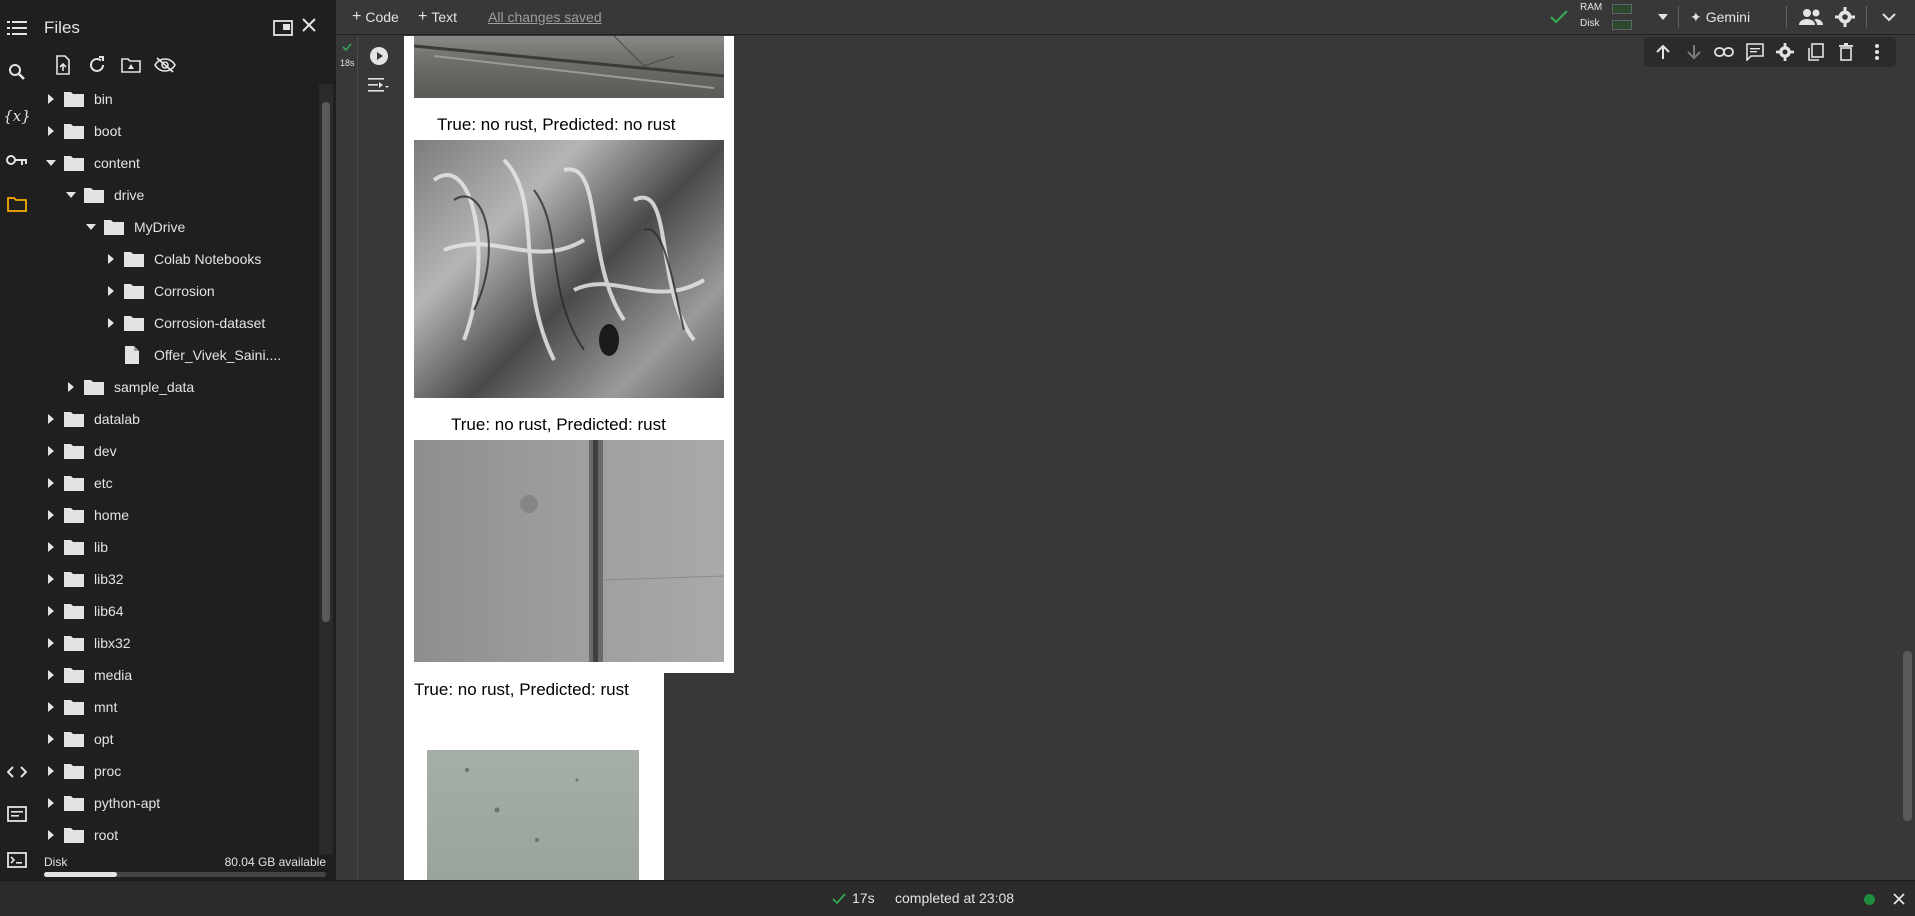 Image resolution: width=1915 pixels, height=916 pixels. I want to click on comment-icon, so click(1755, 52).